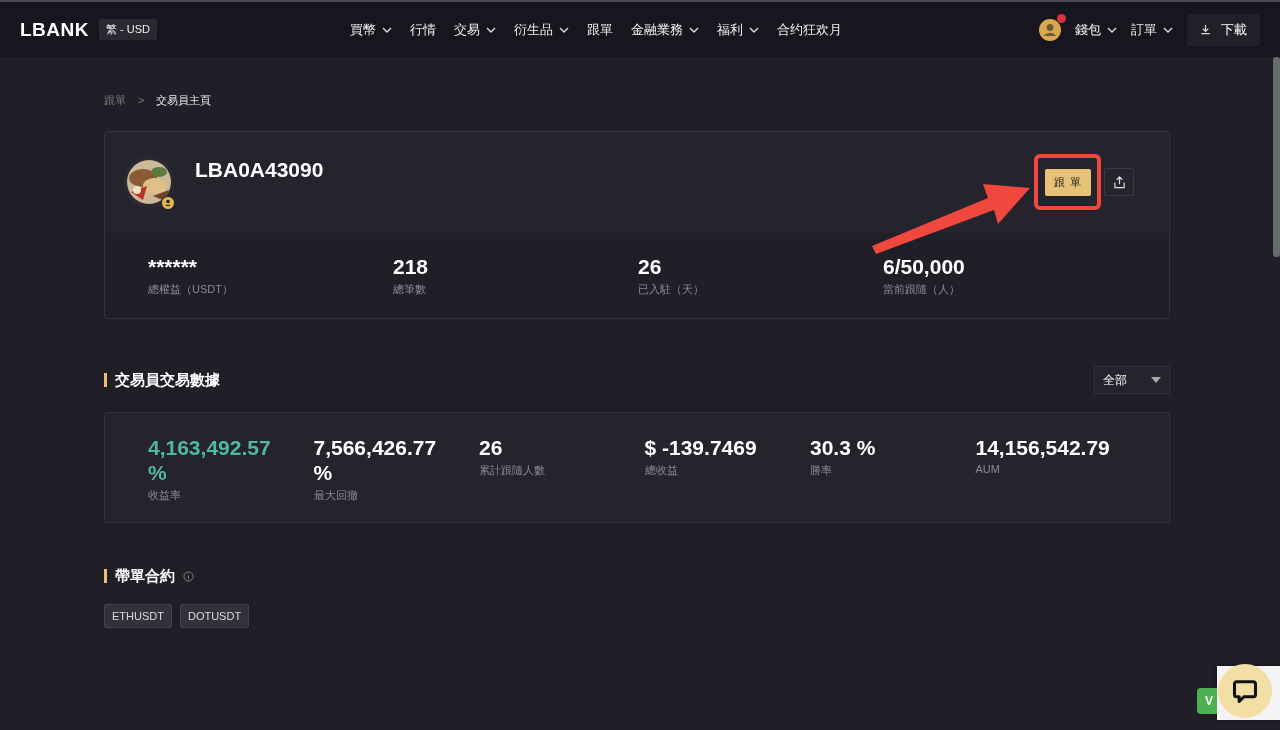 The image size is (1280, 730). Describe the element at coordinates (1205, 29) in the screenshot. I see `download-icon` at that location.